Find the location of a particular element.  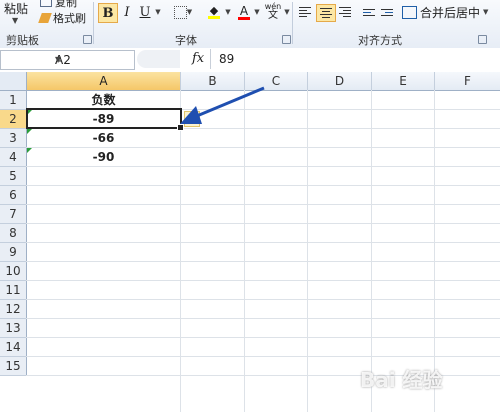

formula-bar: A2 ▼ fx 89 is located at coordinates (250, 60).